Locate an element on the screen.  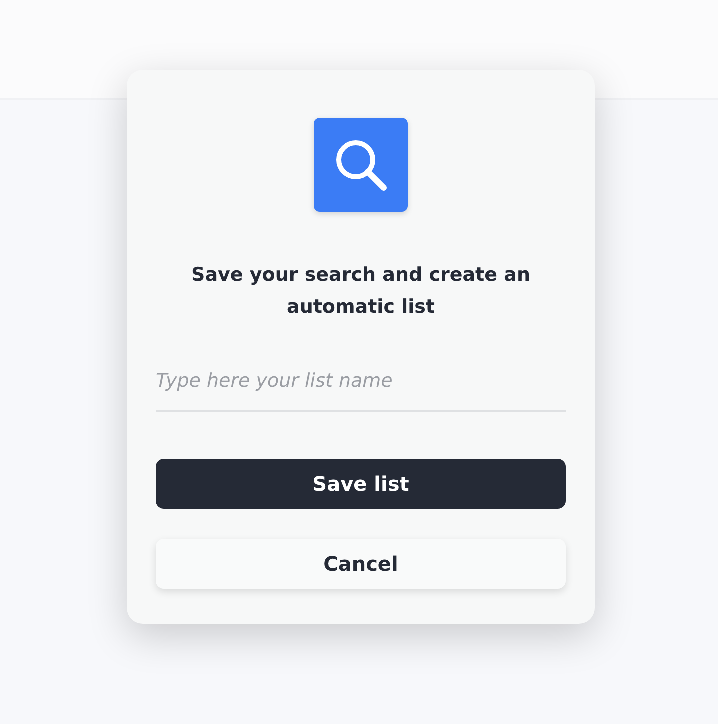
list-name-field: Type here your list name is located at coordinates (361, 385).